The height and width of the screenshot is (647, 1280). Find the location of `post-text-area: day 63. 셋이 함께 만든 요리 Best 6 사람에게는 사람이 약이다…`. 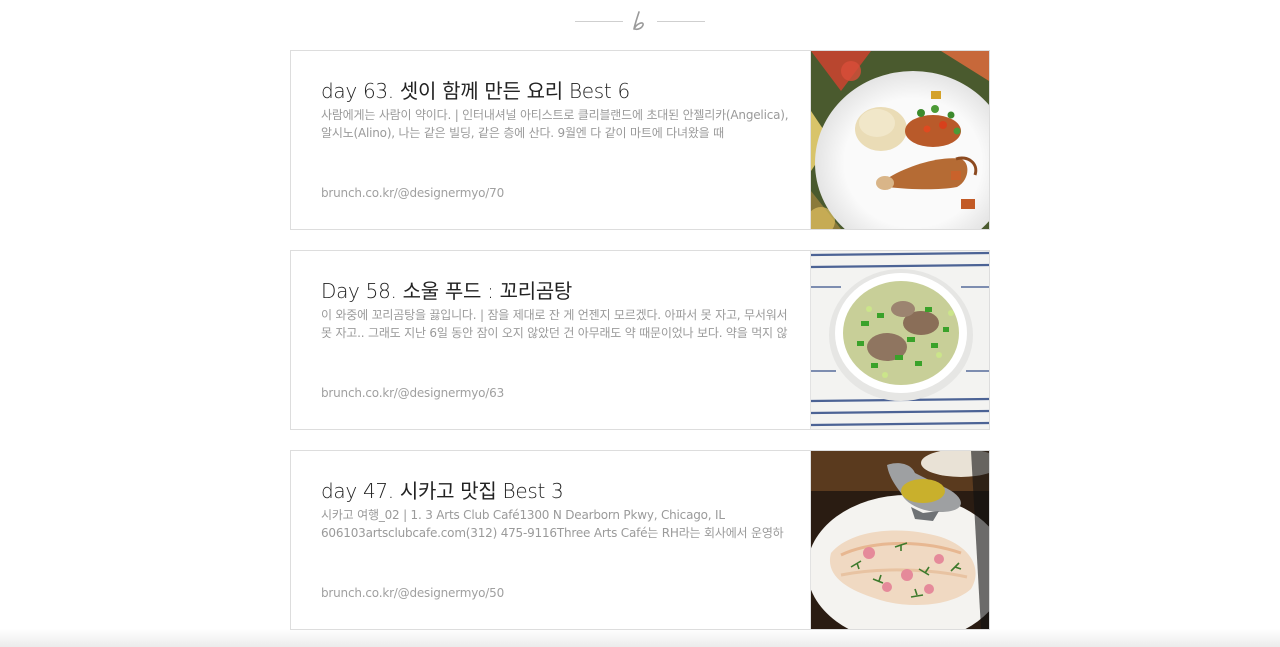

post-text-area: day 63. 셋이 함께 만든 요리 Best 6 사람에게는 사람이 약이다… is located at coordinates (550, 140).